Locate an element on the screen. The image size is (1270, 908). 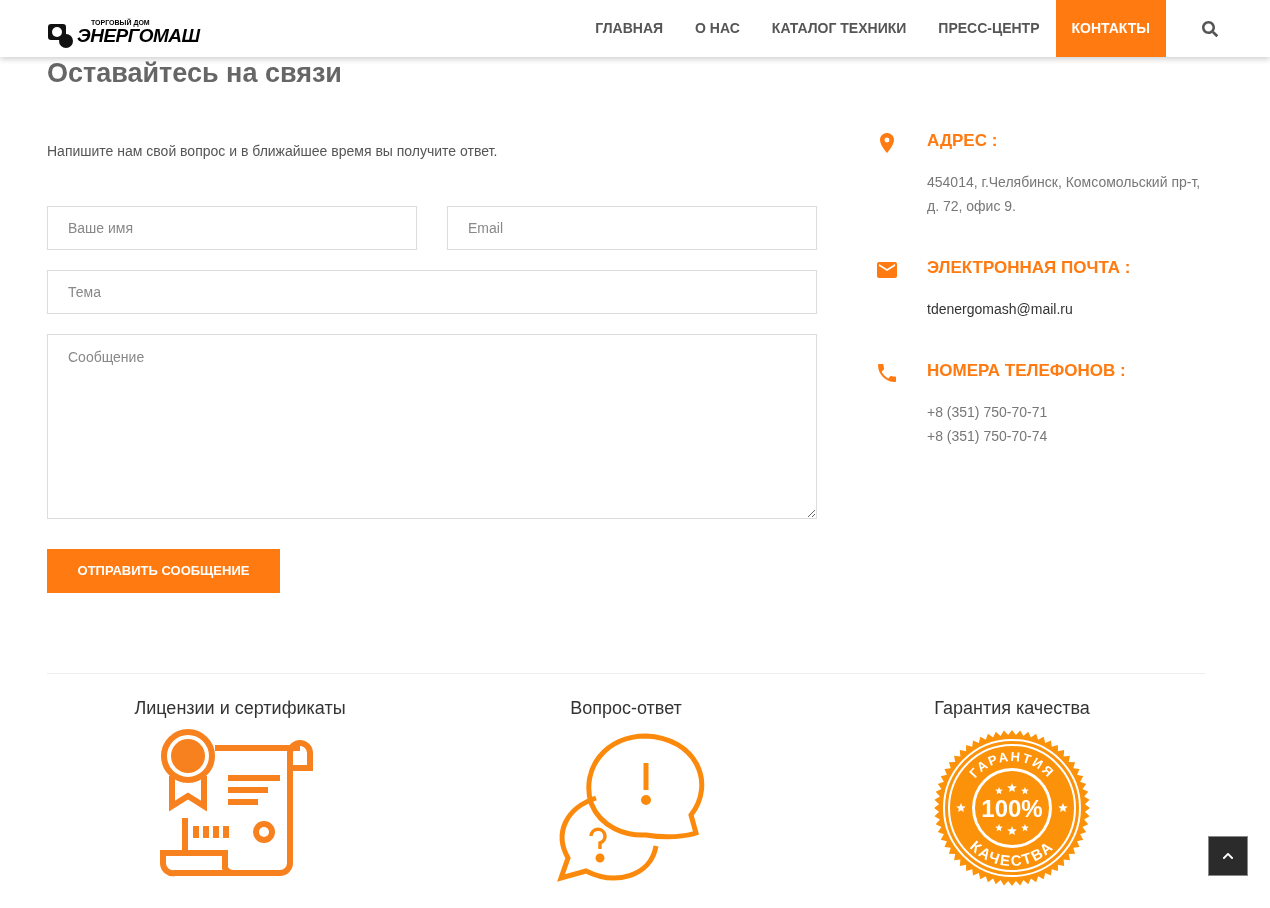
text-field: Тема is located at coordinates (432, 292).